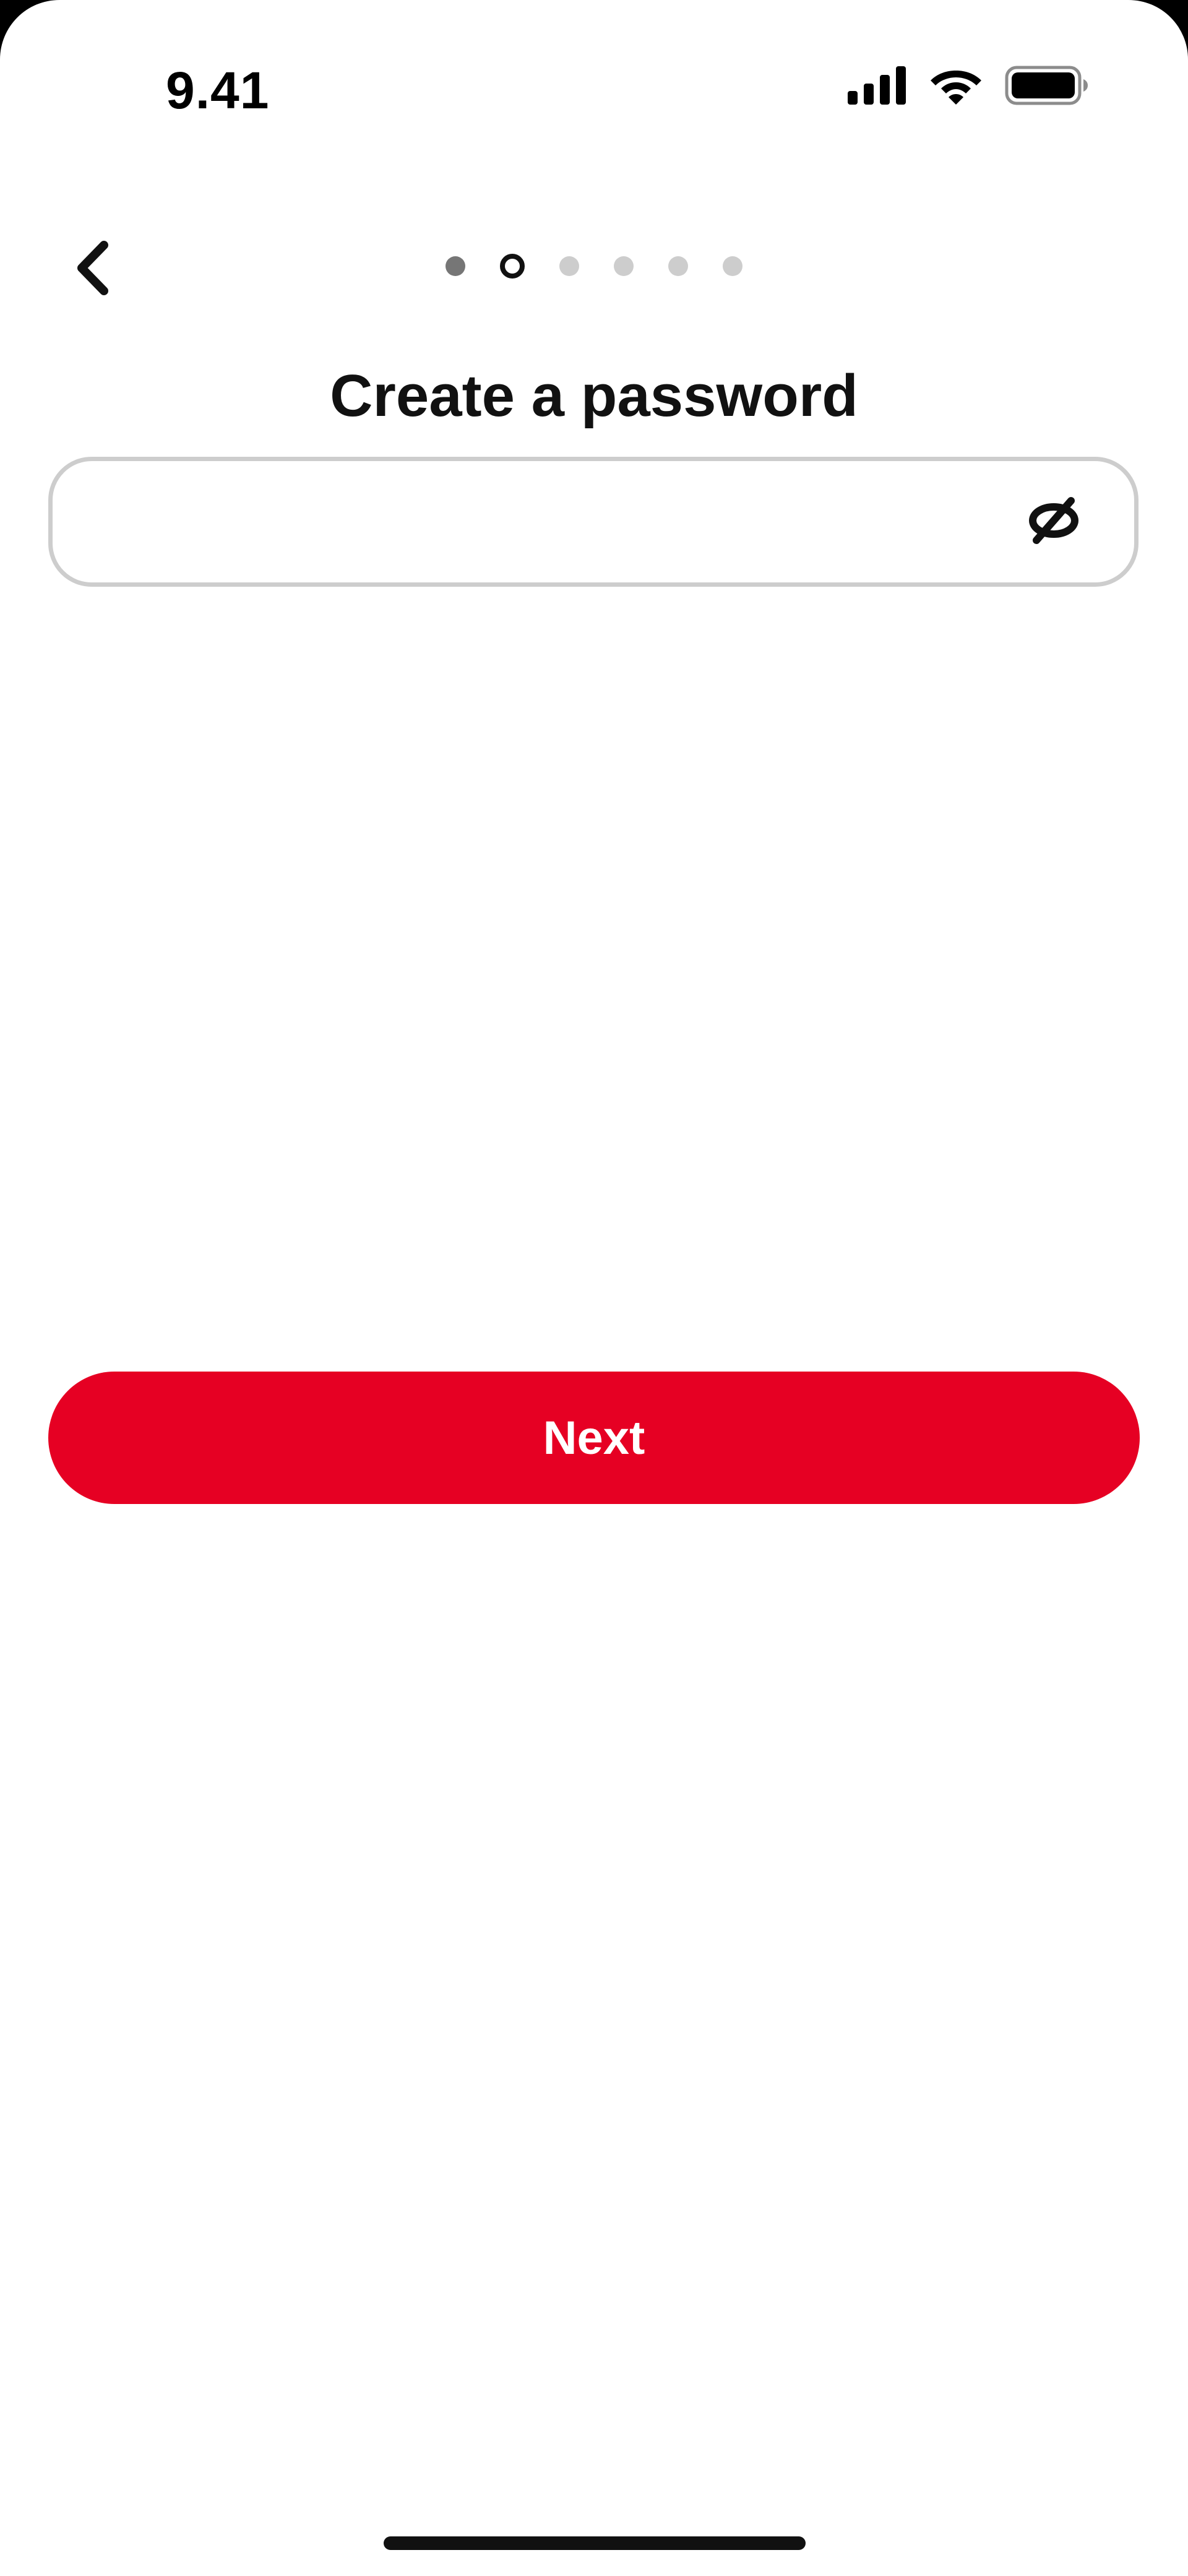 The image size is (1188, 2576). I want to click on progress-dot-step-2-current, so click(512, 266).